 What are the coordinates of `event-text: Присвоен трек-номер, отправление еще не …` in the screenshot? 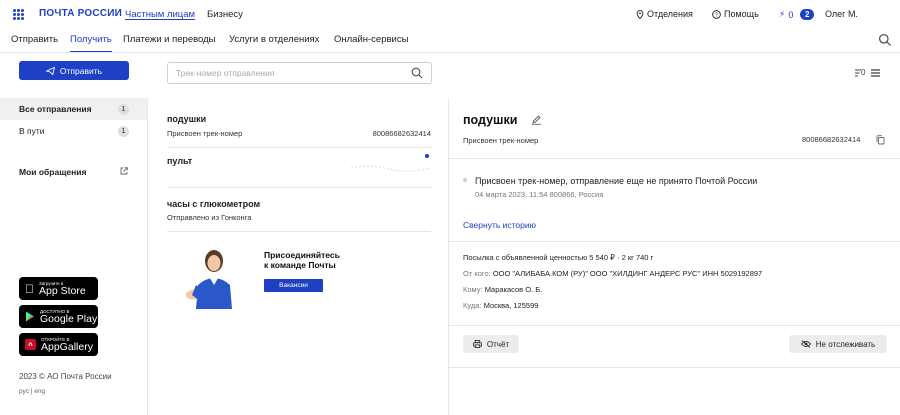 It's located at (616, 181).